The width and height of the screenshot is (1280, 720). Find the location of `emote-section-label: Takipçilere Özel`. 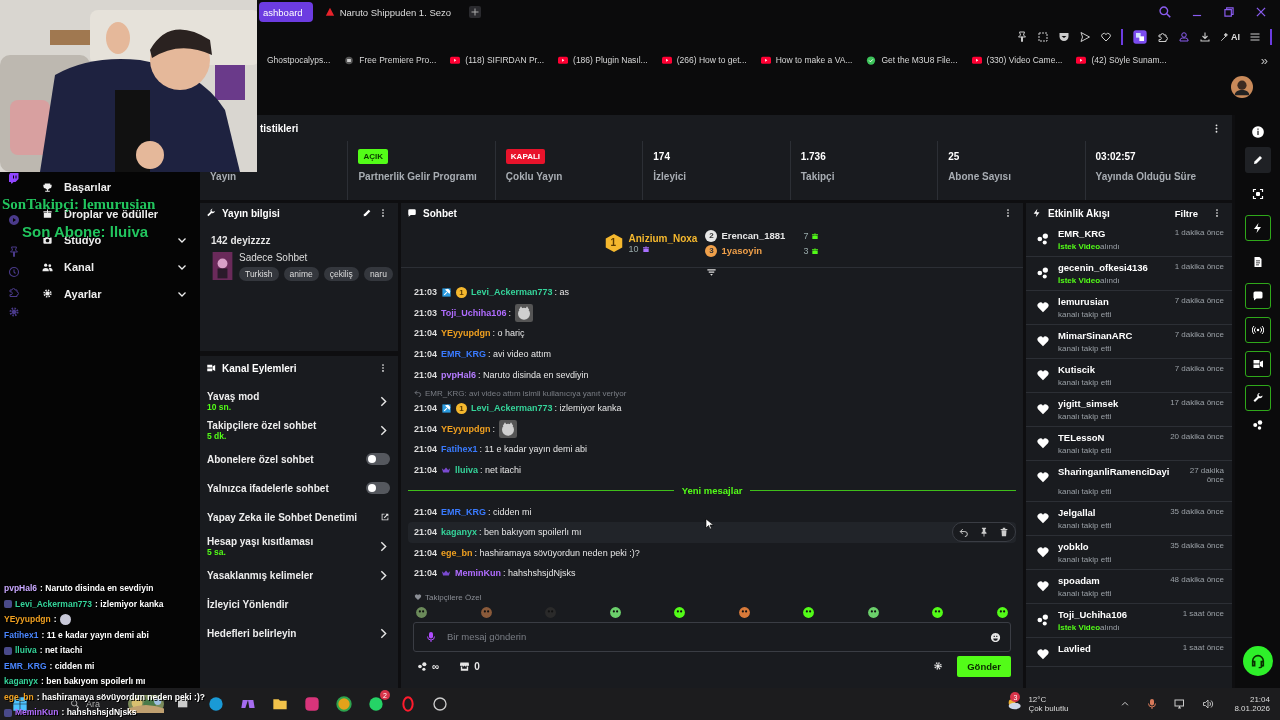

emote-section-label: Takipçilere Özel is located at coordinates (453, 597).